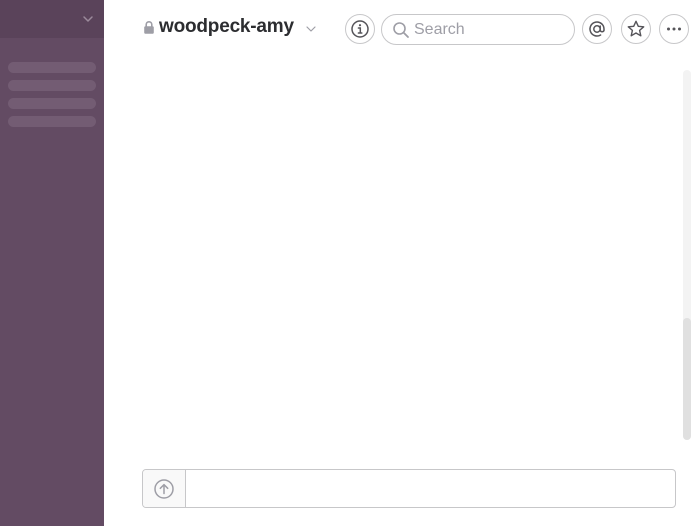 This screenshot has height=526, width=698. What do you see at coordinates (226, 27) in the screenshot?
I see `channel-title: woodpeck-amy` at bounding box center [226, 27].